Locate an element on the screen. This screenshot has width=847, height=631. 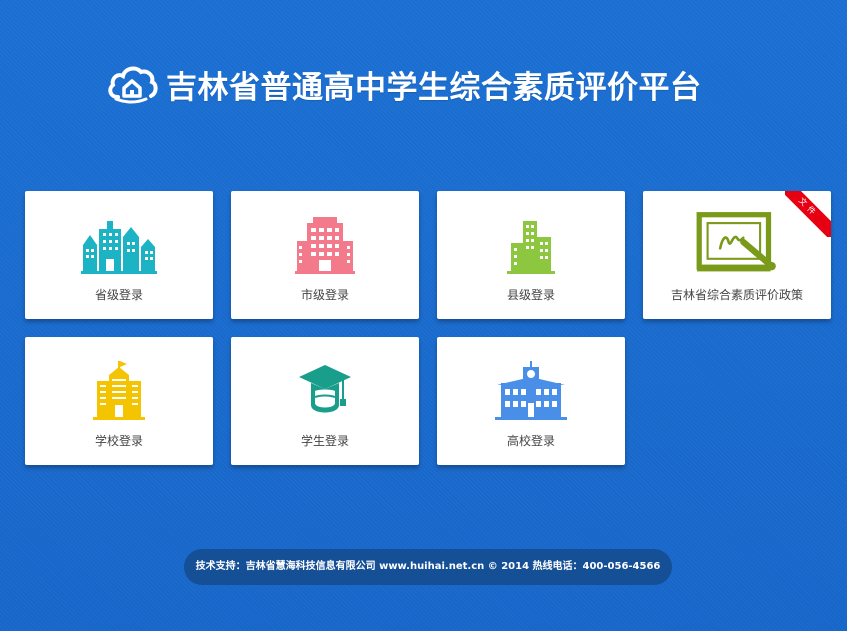
tile-school-login: 学校登录 is located at coordinates (119, 401).